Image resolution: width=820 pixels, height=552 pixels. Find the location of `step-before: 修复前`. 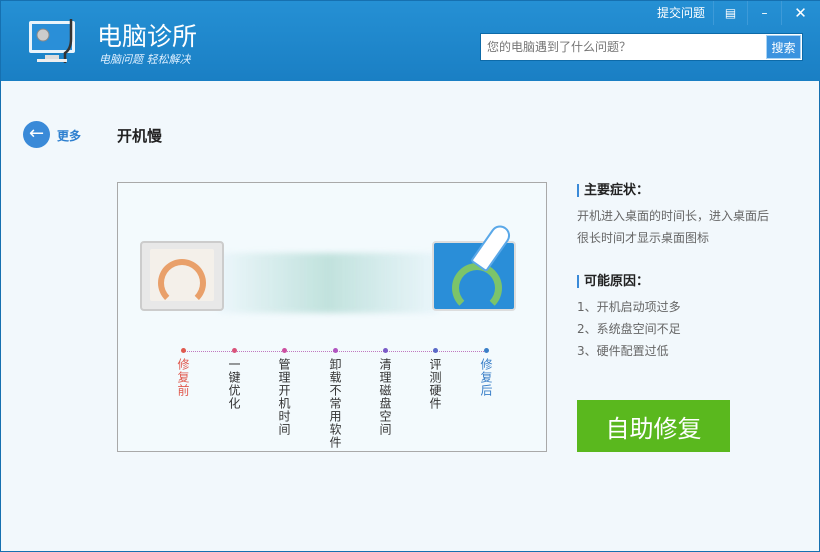

step-before: 修复前 is located at coordinates (183, 374).